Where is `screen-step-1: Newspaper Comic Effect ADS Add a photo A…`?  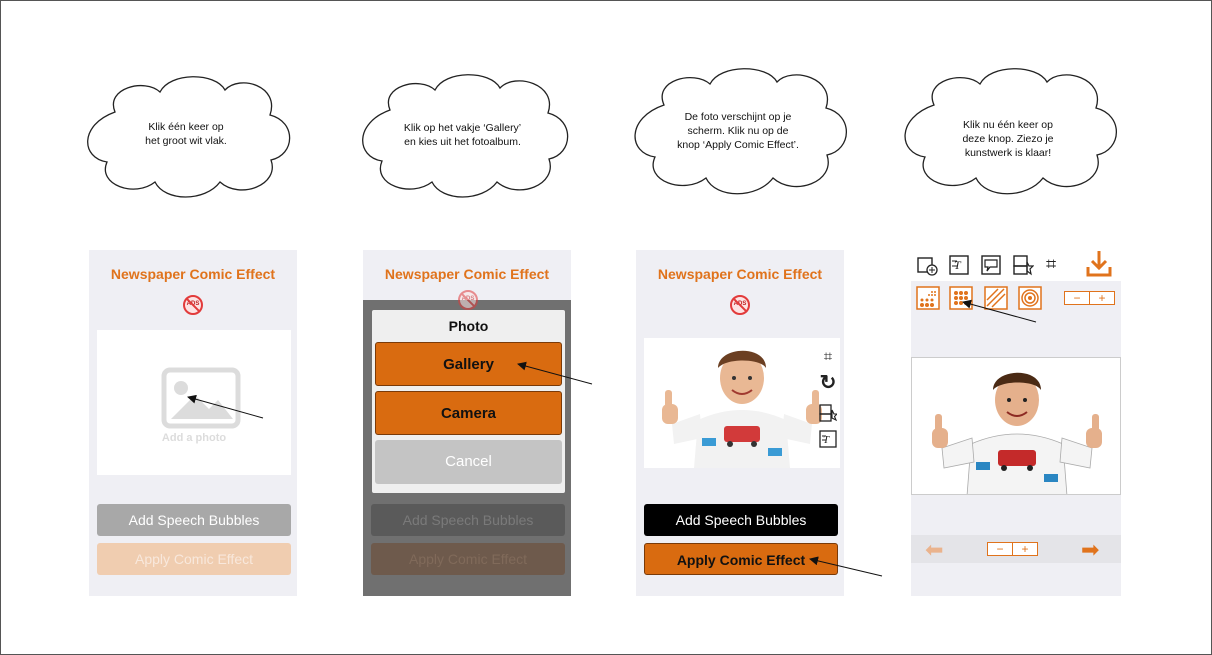 screen-step-1: Newspaper Comic Effect ADS Add a photo A… is located at coordinates (193, 423).